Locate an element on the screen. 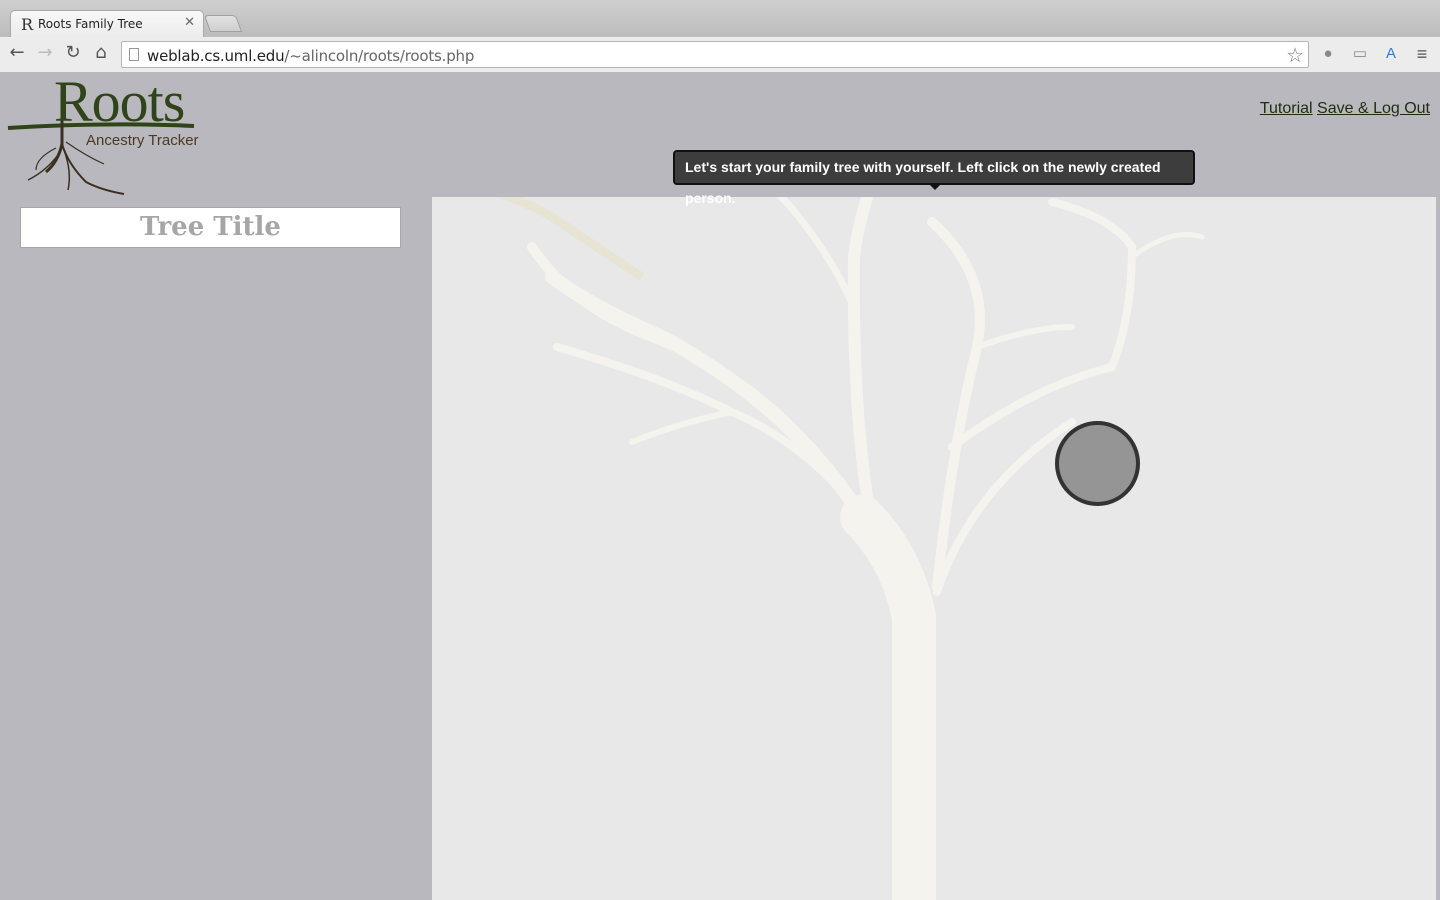  tooltip-arrow is located at coordinates (935, 186).